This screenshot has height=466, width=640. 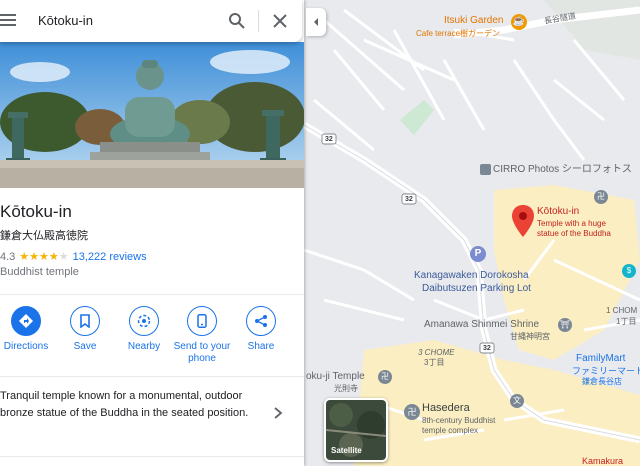 I want to click on place-category: Buddhist temple, so click(x=39, y=272).